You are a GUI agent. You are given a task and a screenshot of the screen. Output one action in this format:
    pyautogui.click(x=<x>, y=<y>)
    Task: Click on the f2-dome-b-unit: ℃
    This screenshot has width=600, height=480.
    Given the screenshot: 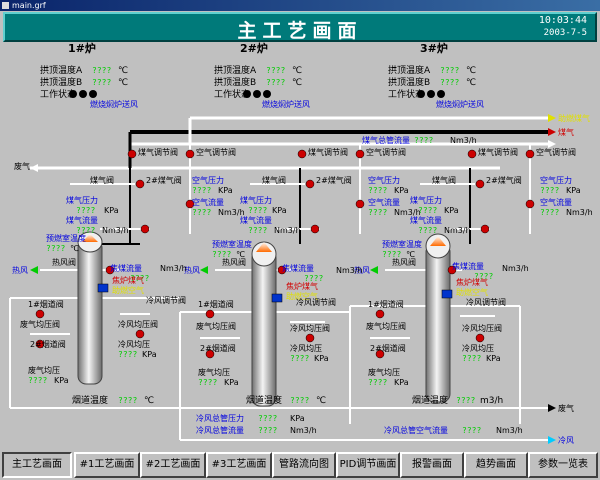 What is the action you would take?
    pyautogui.click(x=297, y=83)
    